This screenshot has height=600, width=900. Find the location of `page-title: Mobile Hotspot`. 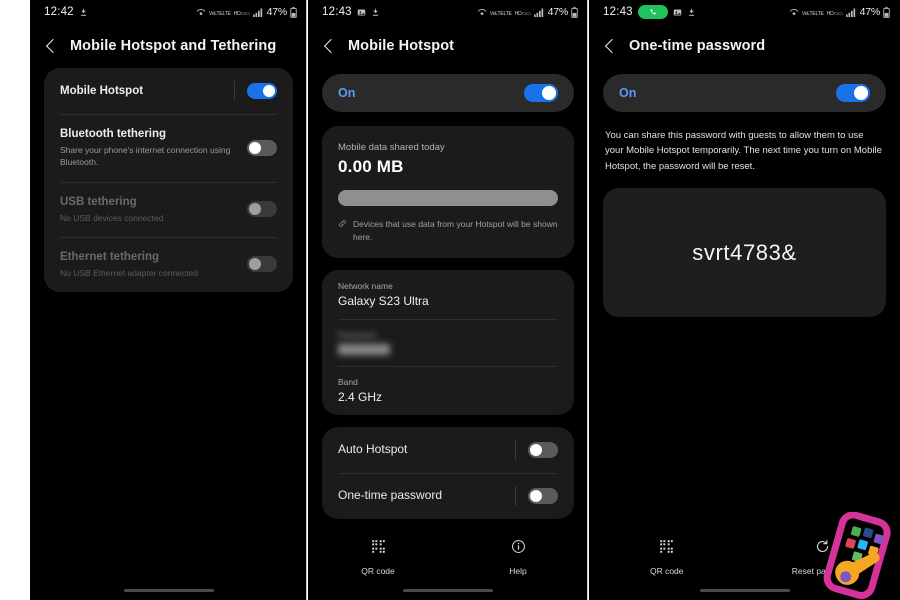

page-title: Mobile Hotspot is located at coordinates (401, 46).